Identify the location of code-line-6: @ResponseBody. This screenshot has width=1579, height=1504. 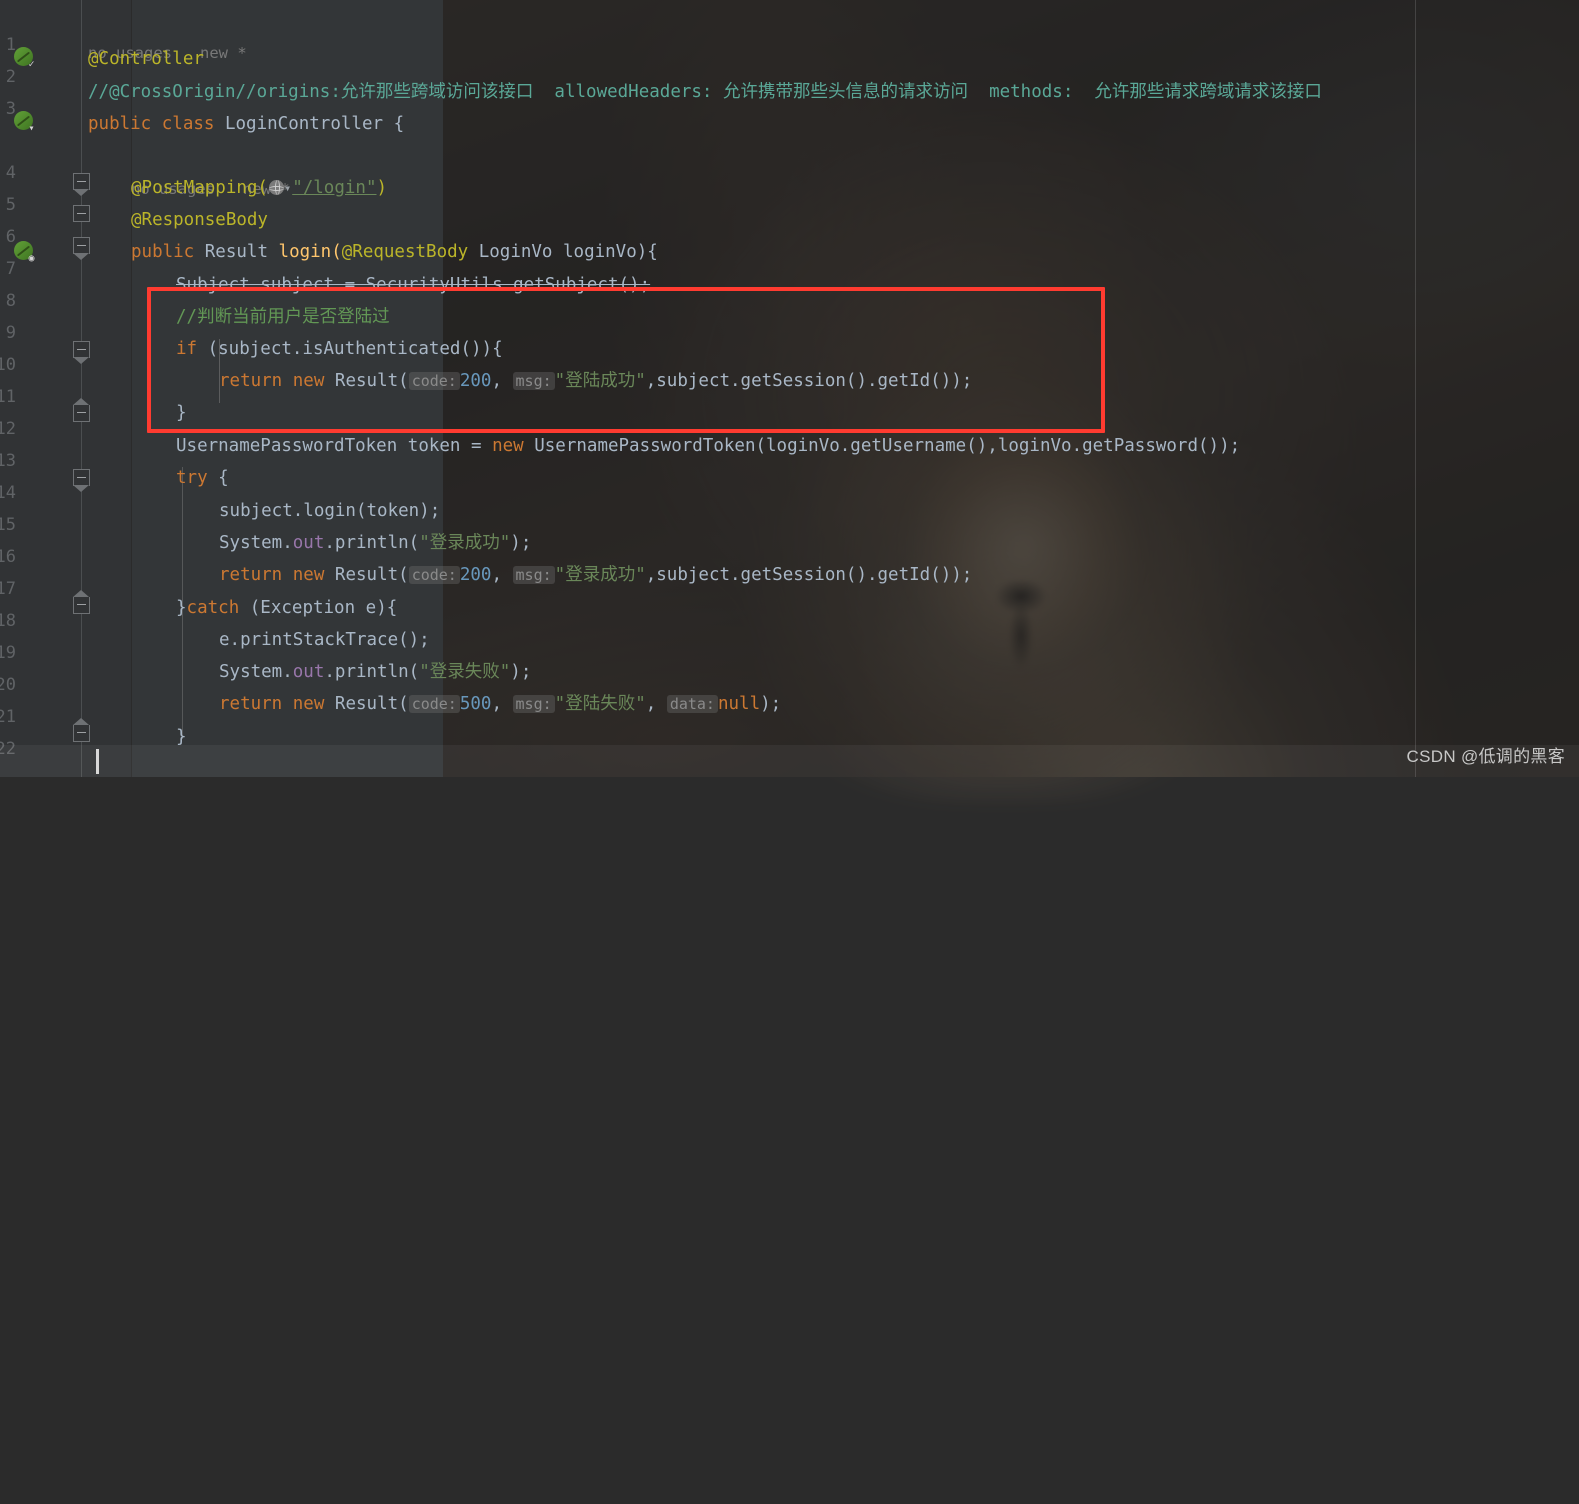
(134, 220).